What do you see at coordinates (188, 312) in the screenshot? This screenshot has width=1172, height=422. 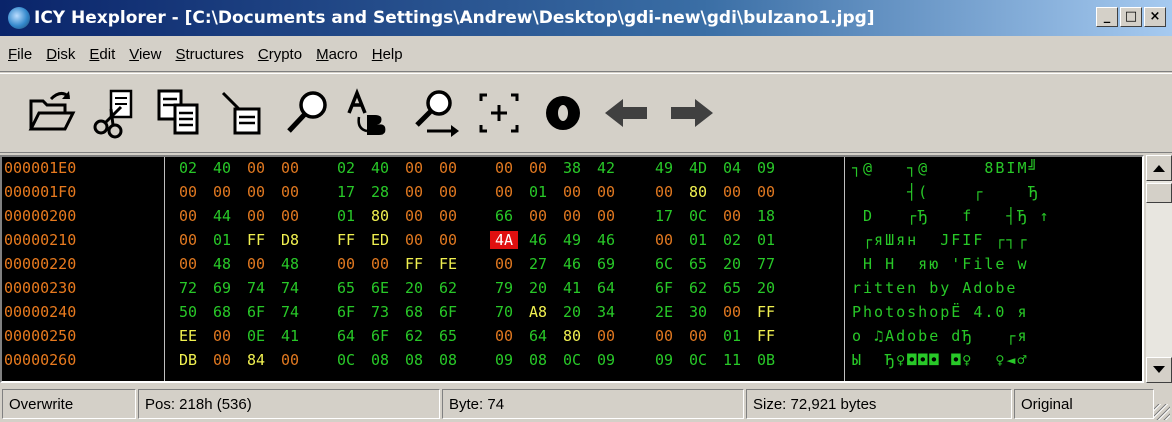 I see `hex-byte: 50` at bounding box center [188, 312].